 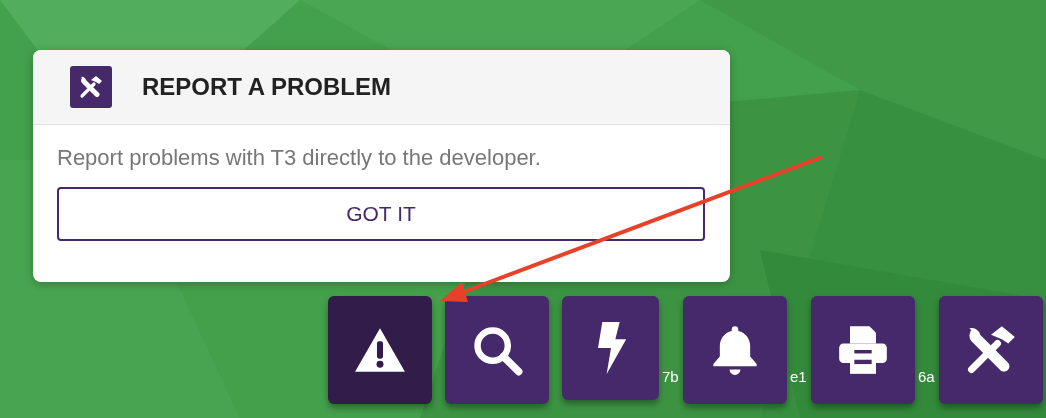 What do you see at coordinates (381, 214) in the screenshot?
I see `got-it-button: GOT IT` at bounding box center [381, 214].